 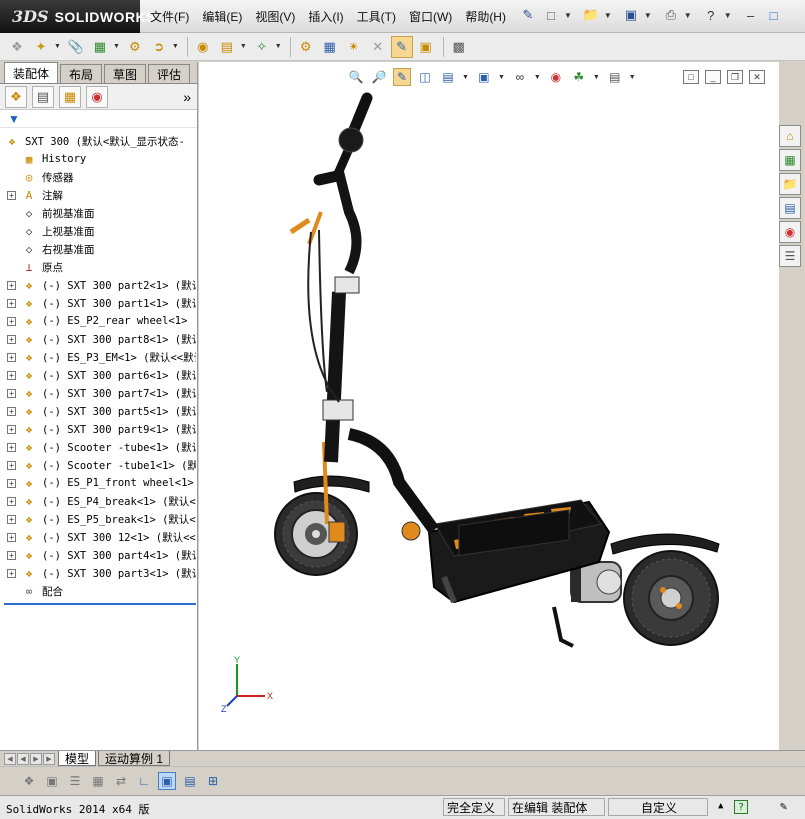 I want to click on tree-item: ◇ 前视基准面, so click(x=98, y=213).